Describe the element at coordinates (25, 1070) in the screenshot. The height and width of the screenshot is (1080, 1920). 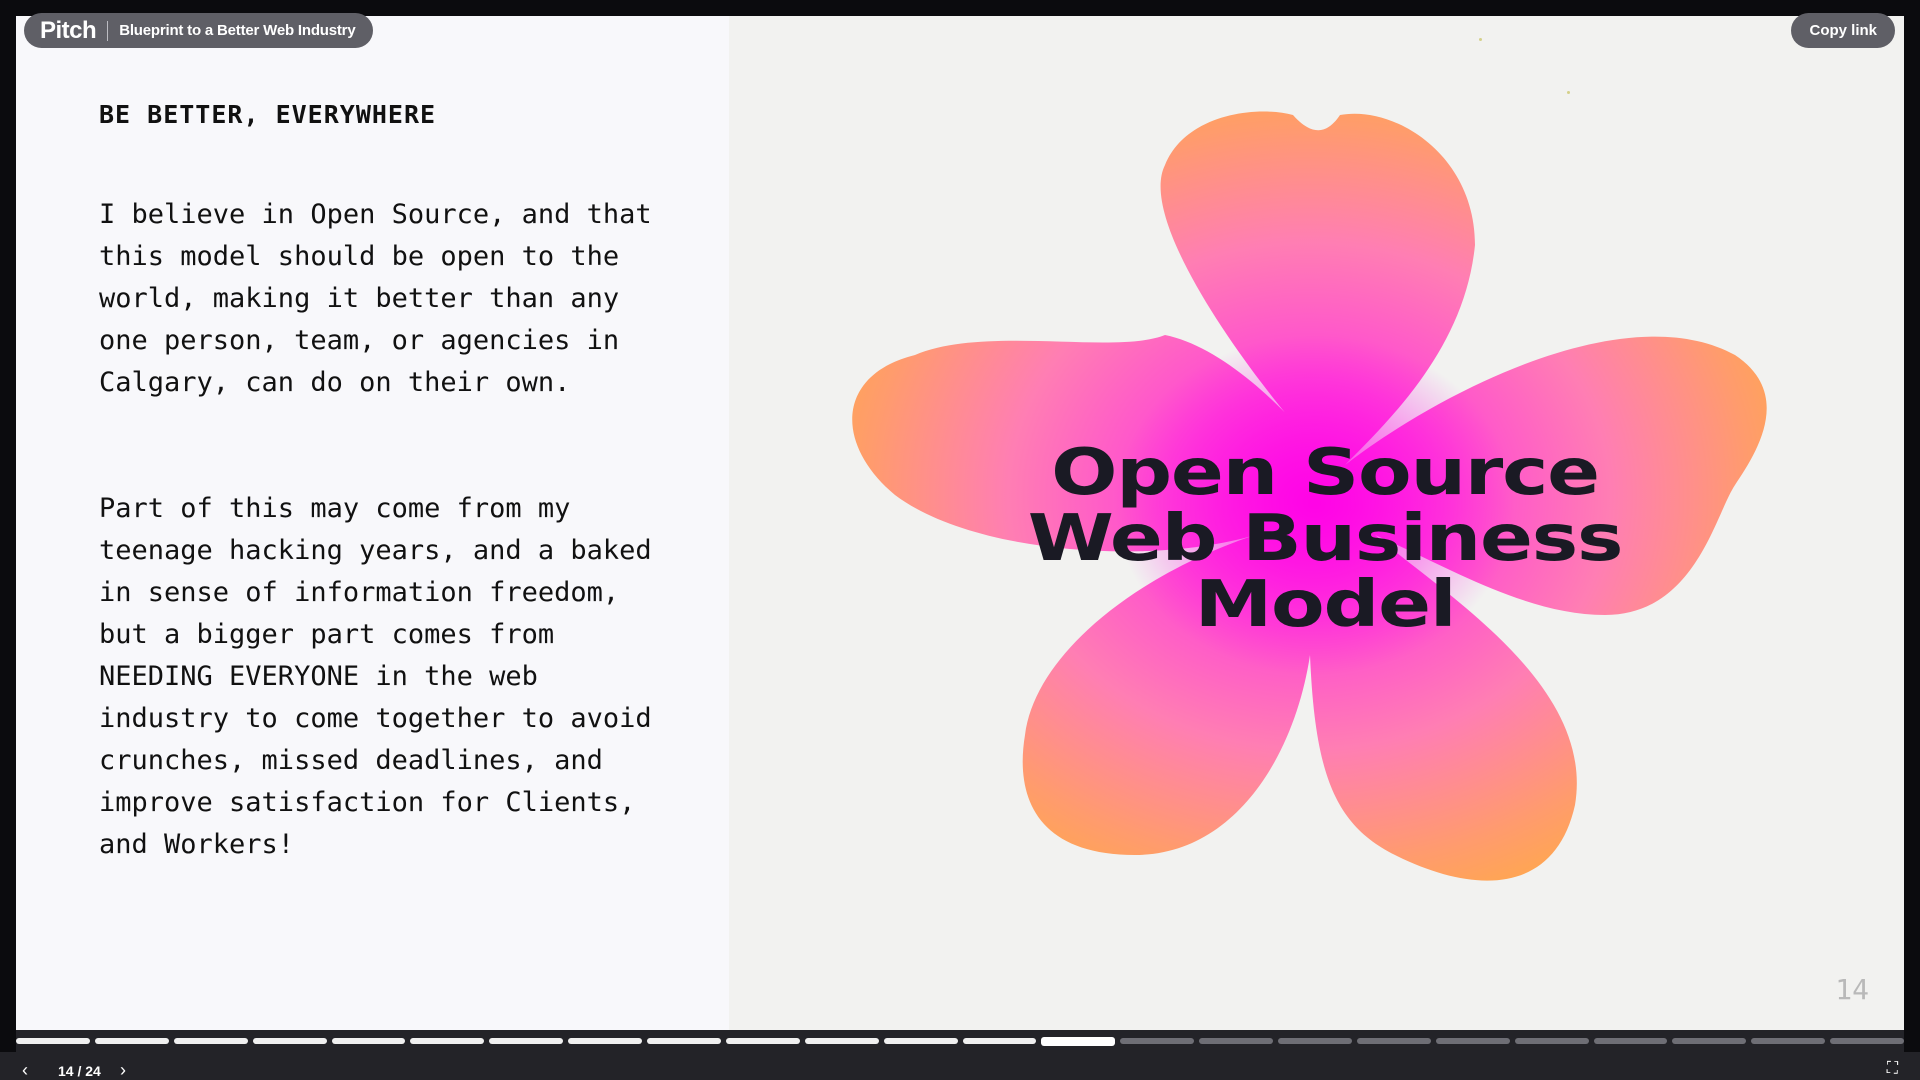
I see `chevron-left-icon: ‹` at that location.